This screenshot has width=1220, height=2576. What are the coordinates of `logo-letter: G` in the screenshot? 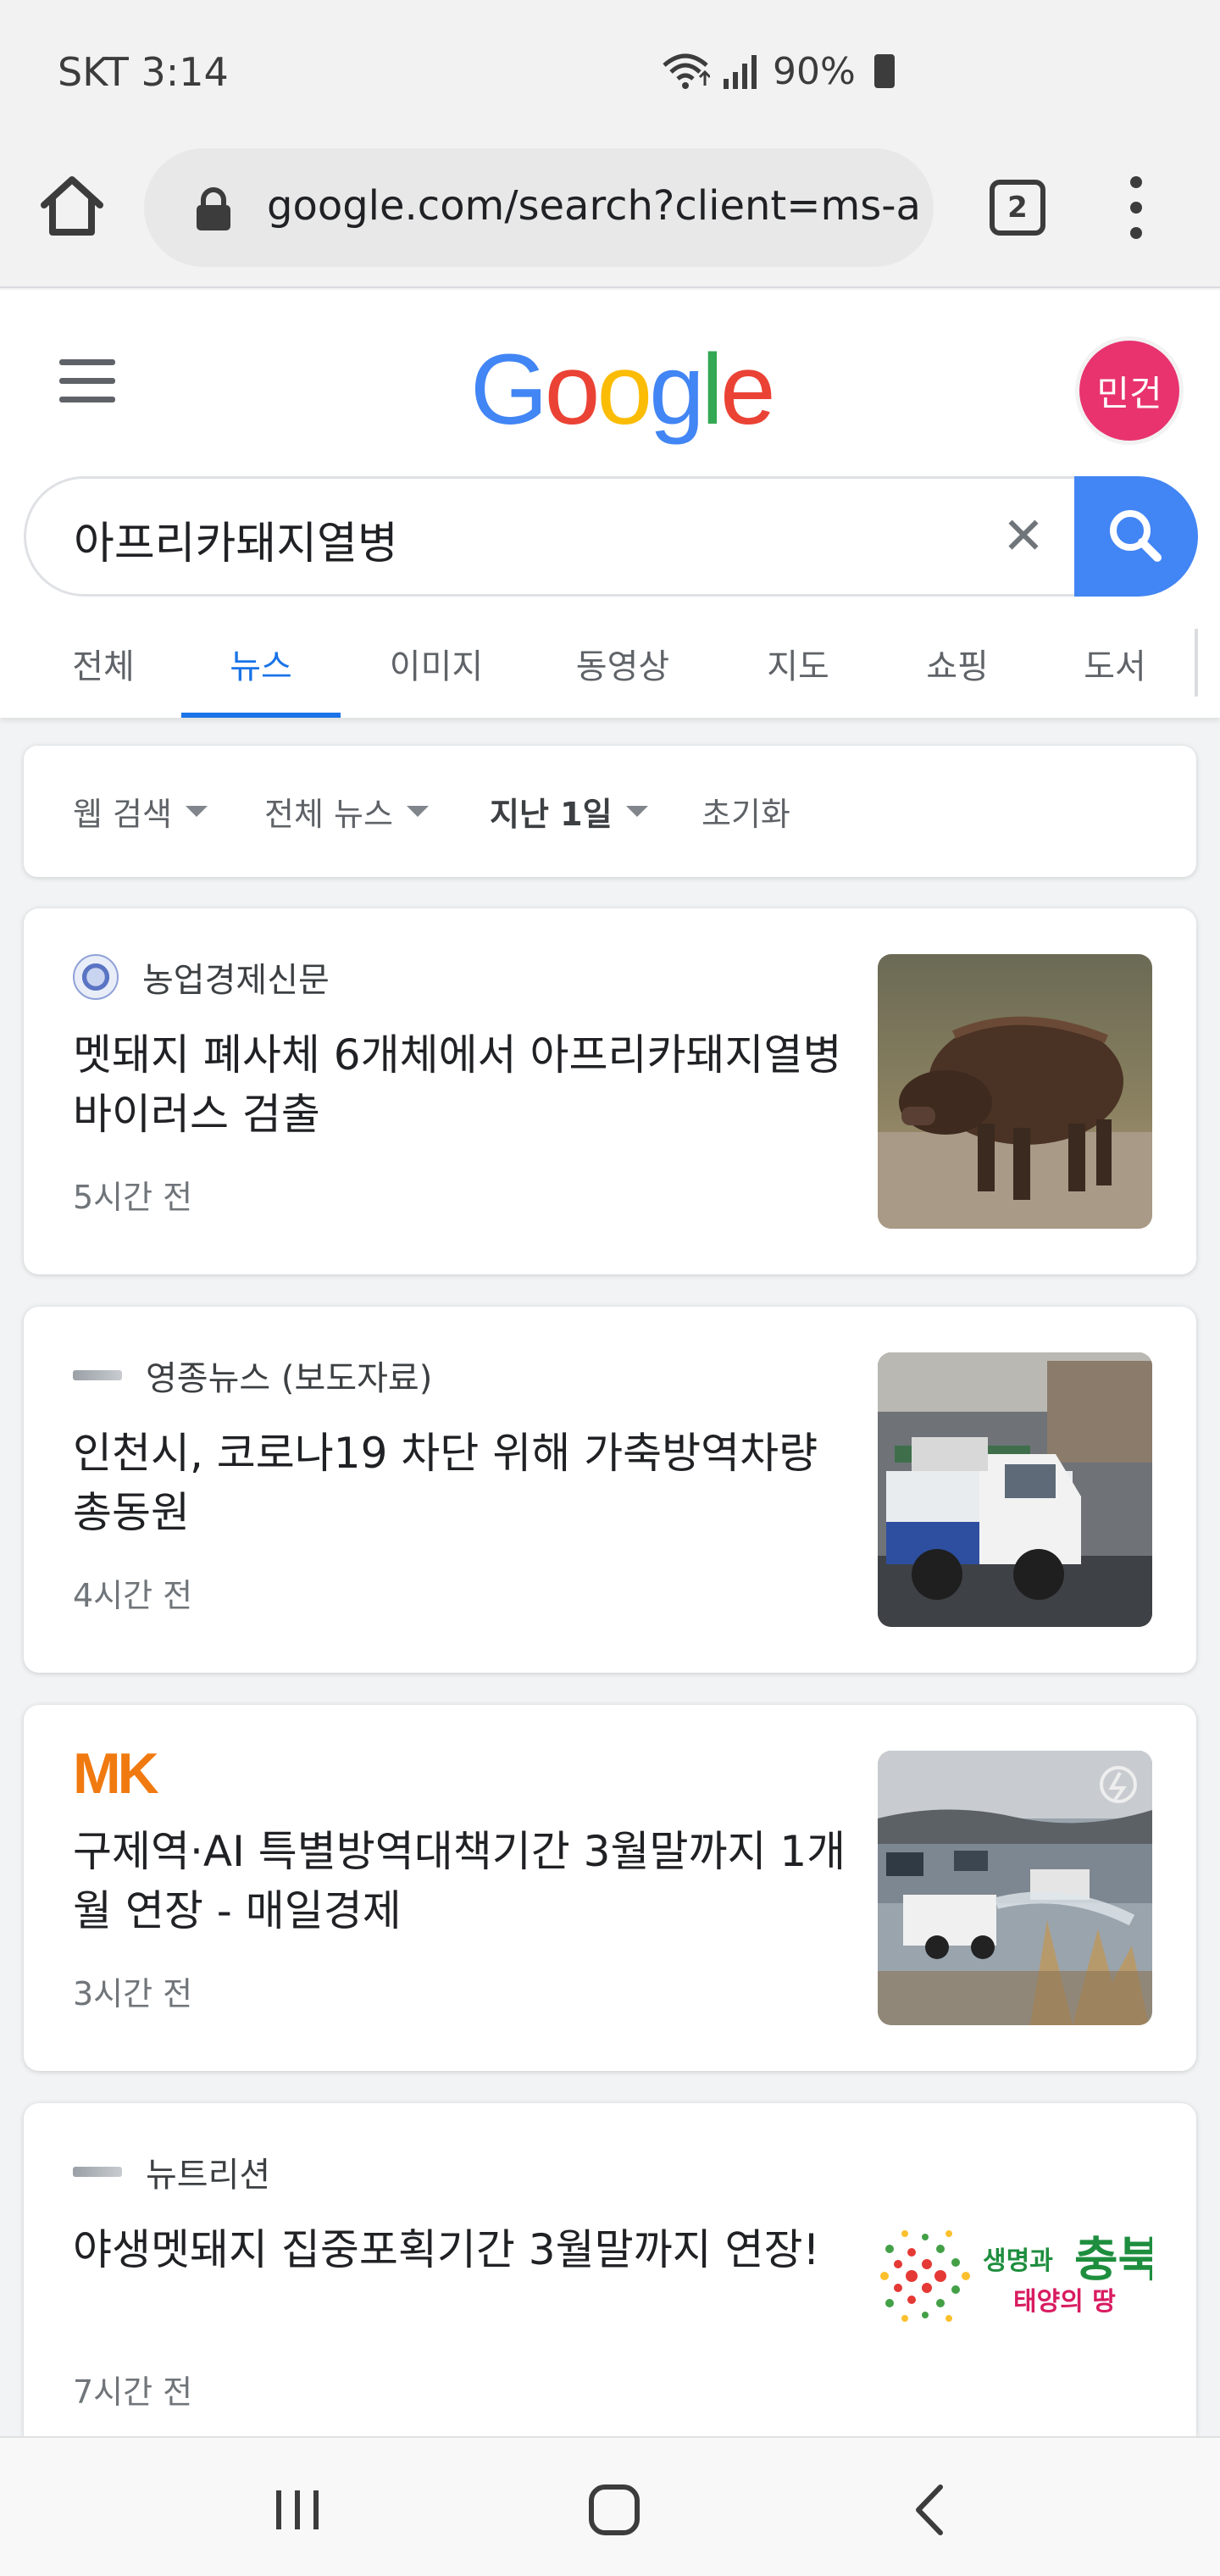 It's located at (509, 390).